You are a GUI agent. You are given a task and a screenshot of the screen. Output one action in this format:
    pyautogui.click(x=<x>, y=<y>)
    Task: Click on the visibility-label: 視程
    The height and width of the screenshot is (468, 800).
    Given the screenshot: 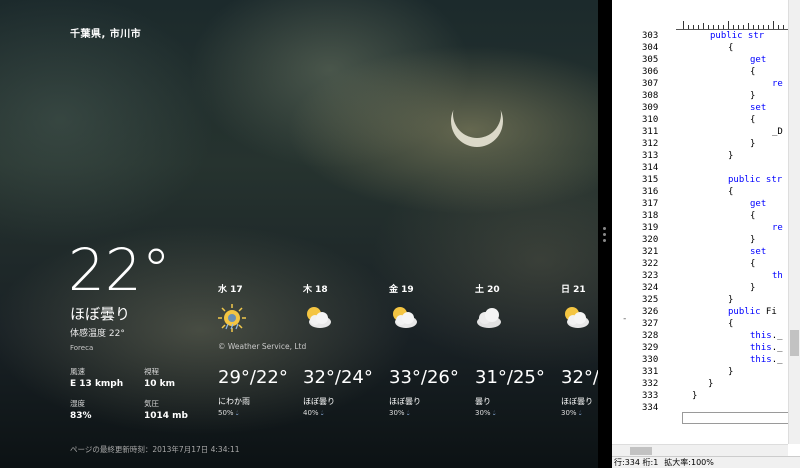 What is the action you would take?
    pyautogui.click(x=151, y=371)
    